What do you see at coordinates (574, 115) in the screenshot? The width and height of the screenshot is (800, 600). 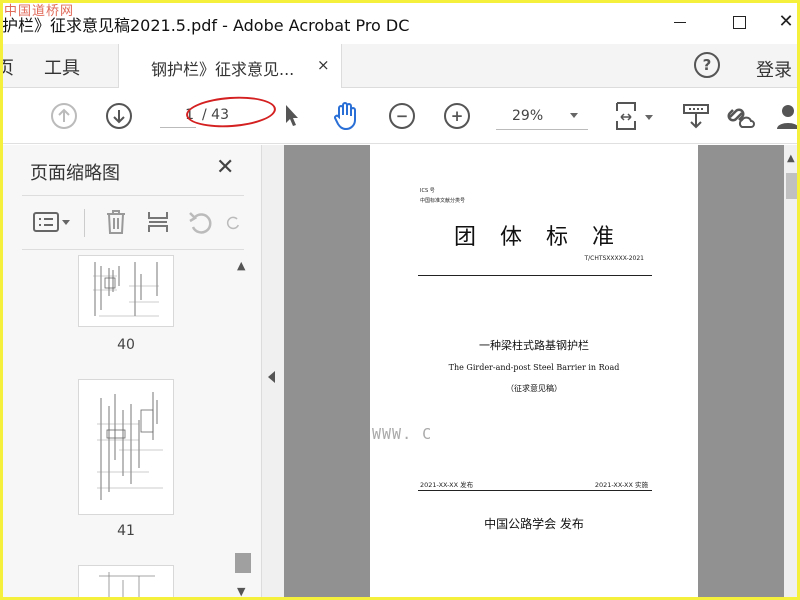 I see `chevron-down-icon` at bounding box center [574, 115].